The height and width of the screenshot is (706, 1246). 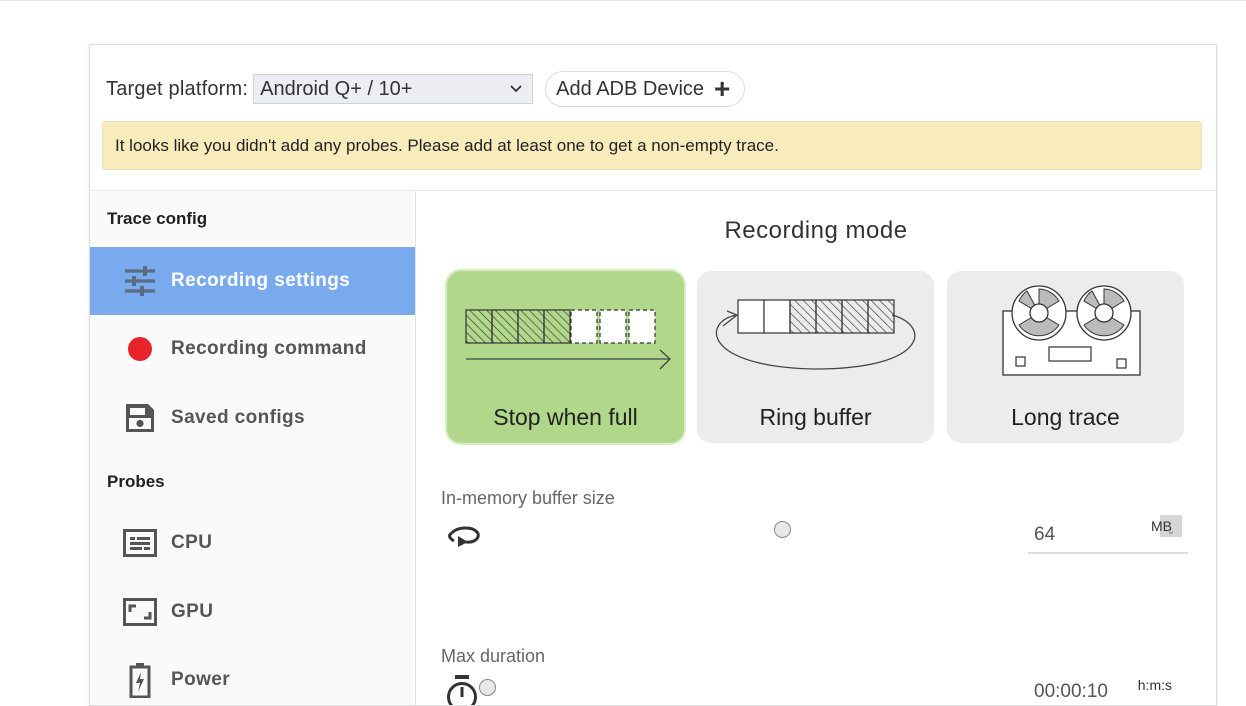 I want to click on buffer-size-unit: MB, so click(x=1161, y=526).